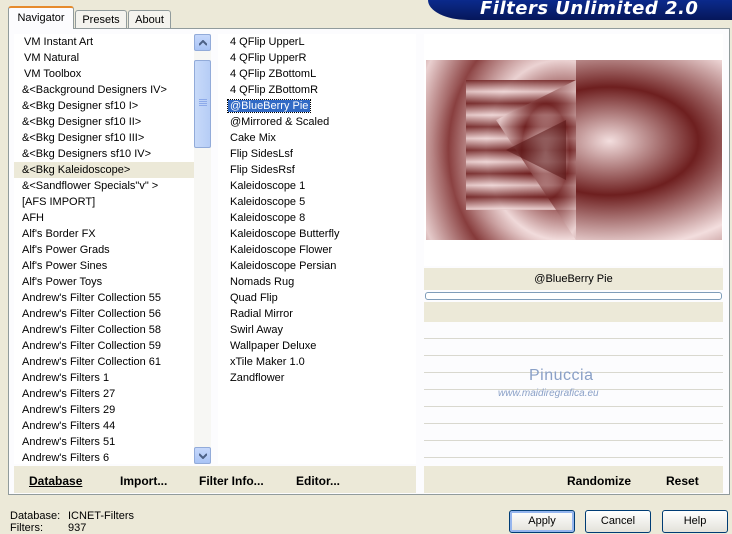  I want to click on category-list-item: Alf's Power Sines, so click(104, 266).